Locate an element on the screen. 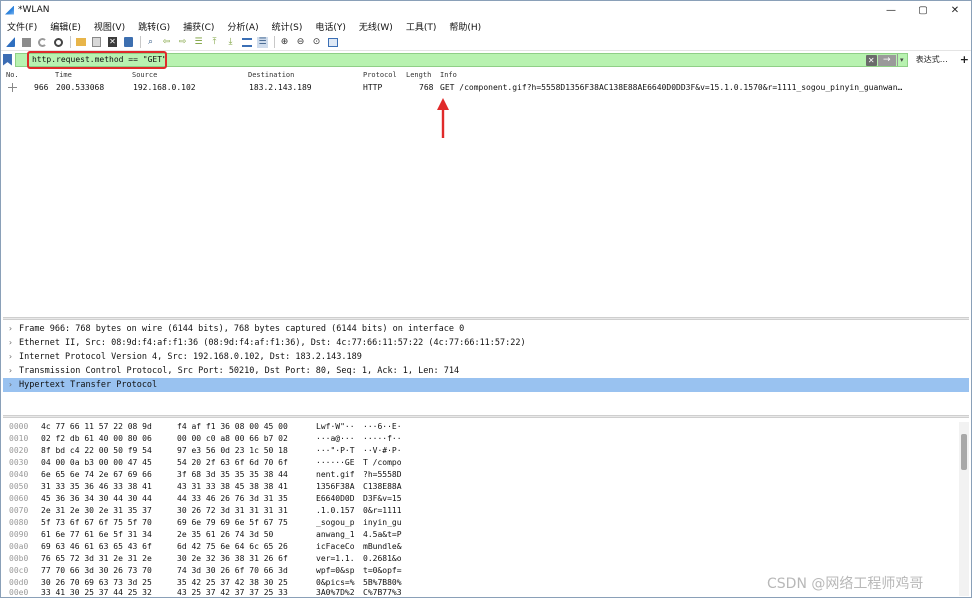 This screenshot has height=598, width=972. hex-bytes: f4 af f1 36 08 00 45 00 is located at coordinates (232, 426).